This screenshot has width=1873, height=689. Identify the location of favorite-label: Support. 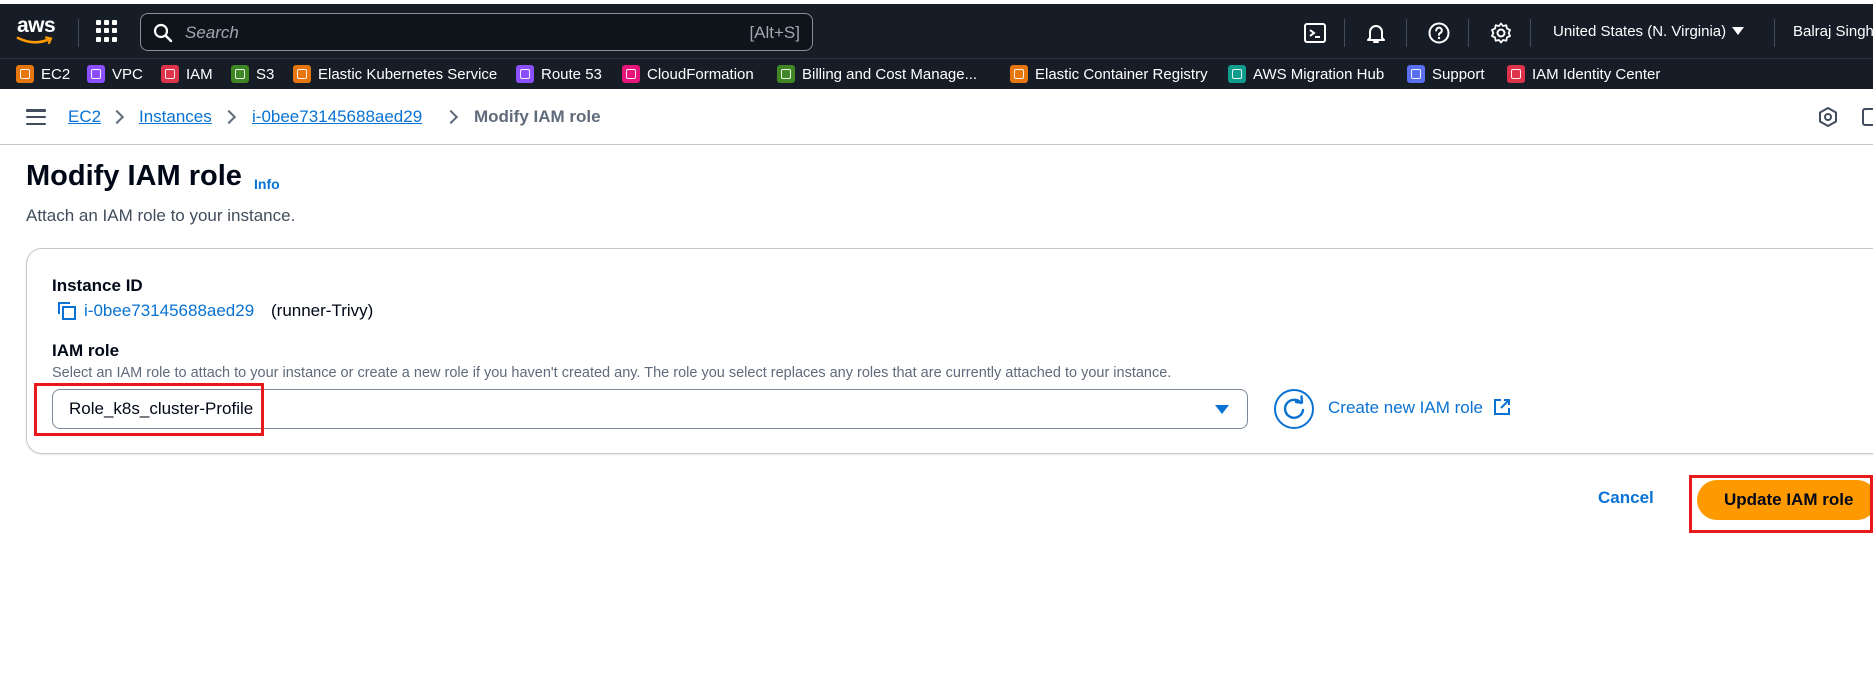
(1458, 74).